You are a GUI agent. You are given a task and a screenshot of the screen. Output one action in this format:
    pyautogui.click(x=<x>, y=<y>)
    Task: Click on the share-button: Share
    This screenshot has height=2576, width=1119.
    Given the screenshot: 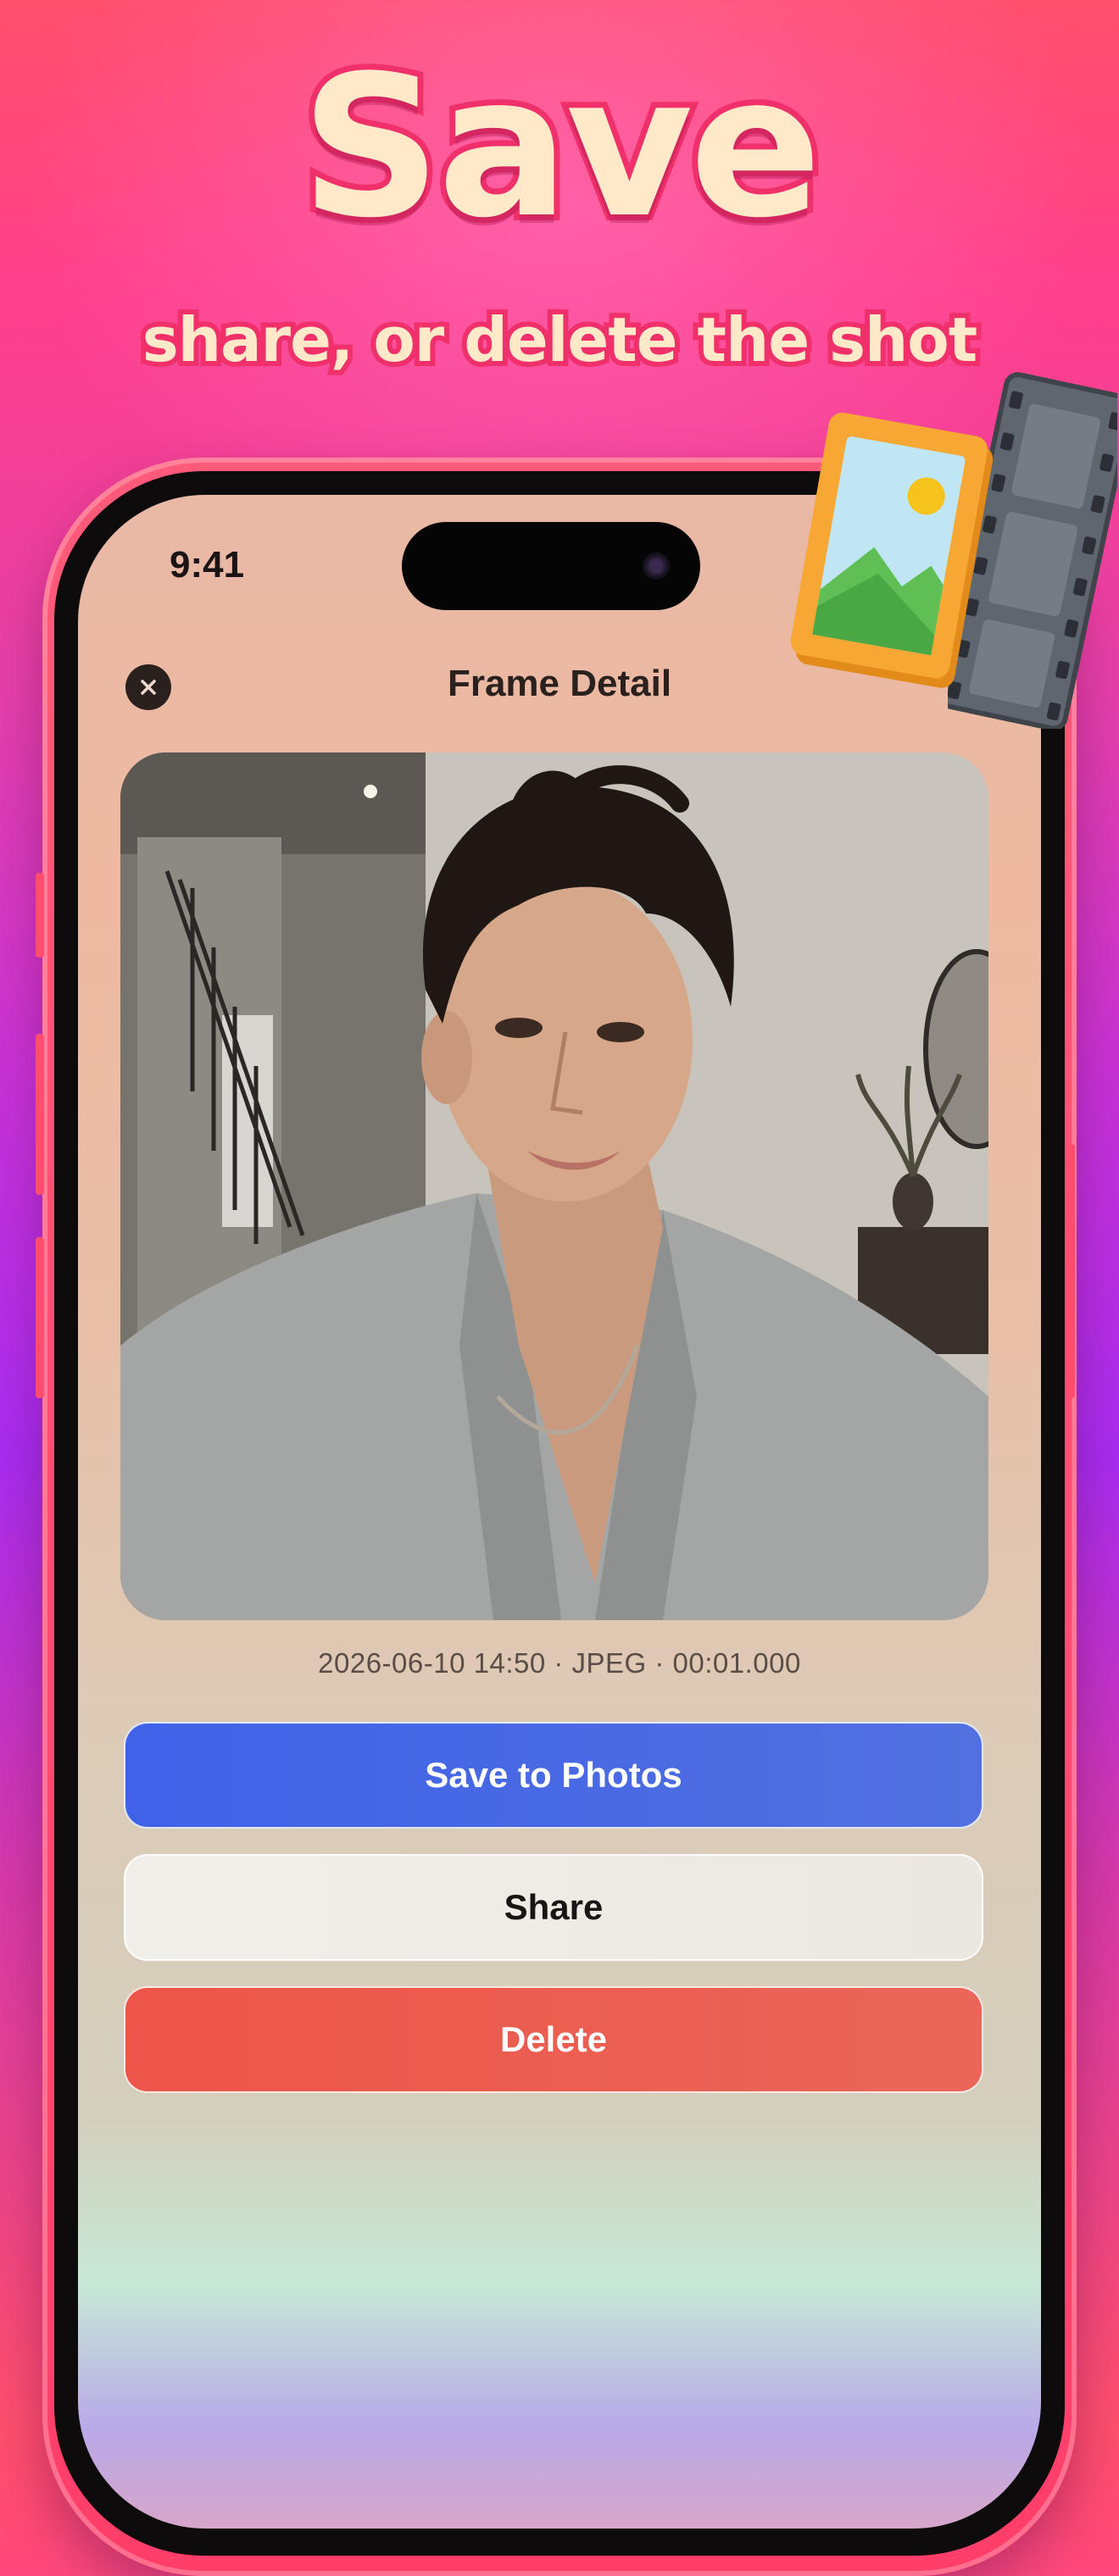 What is the action you would take?
    pyautogui.click(x=553, y=1907)
    